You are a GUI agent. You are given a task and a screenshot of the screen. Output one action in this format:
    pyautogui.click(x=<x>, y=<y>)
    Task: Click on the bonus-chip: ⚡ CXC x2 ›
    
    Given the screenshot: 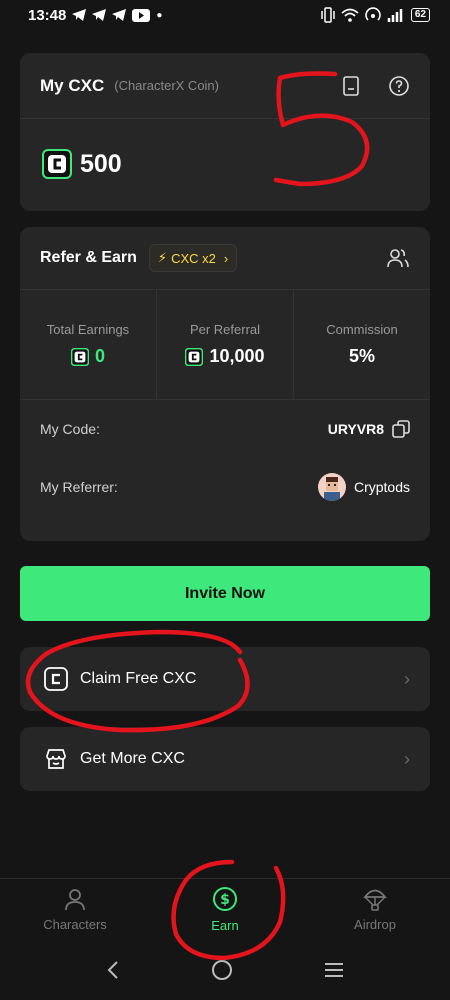 What is the action you would take?
    pyautogui.click(x=193, y=258)
    